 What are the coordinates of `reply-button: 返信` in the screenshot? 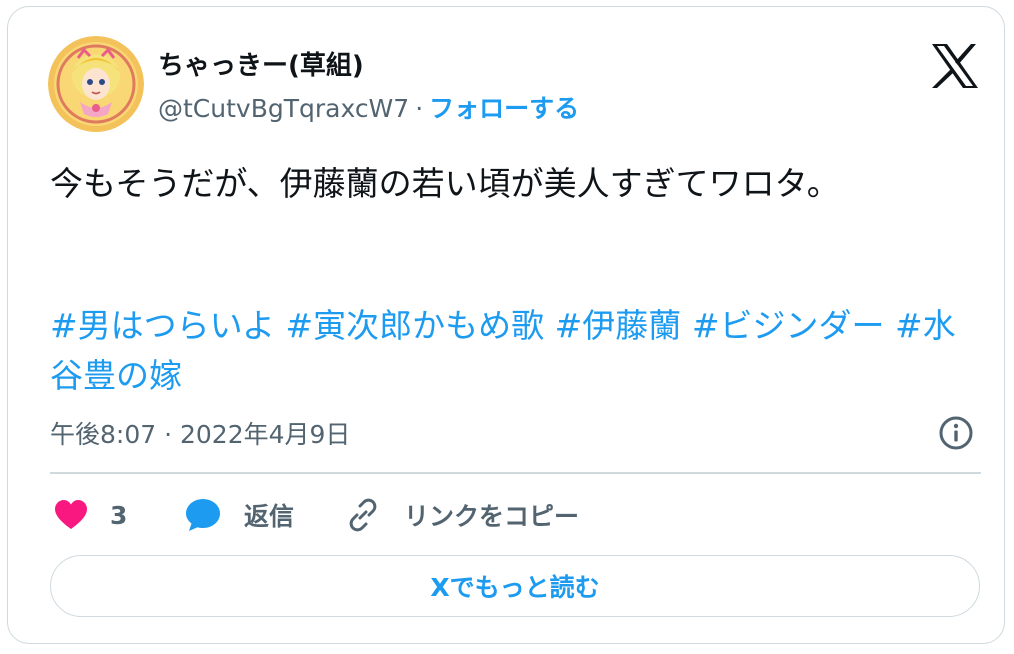 It's located at (239, 515).